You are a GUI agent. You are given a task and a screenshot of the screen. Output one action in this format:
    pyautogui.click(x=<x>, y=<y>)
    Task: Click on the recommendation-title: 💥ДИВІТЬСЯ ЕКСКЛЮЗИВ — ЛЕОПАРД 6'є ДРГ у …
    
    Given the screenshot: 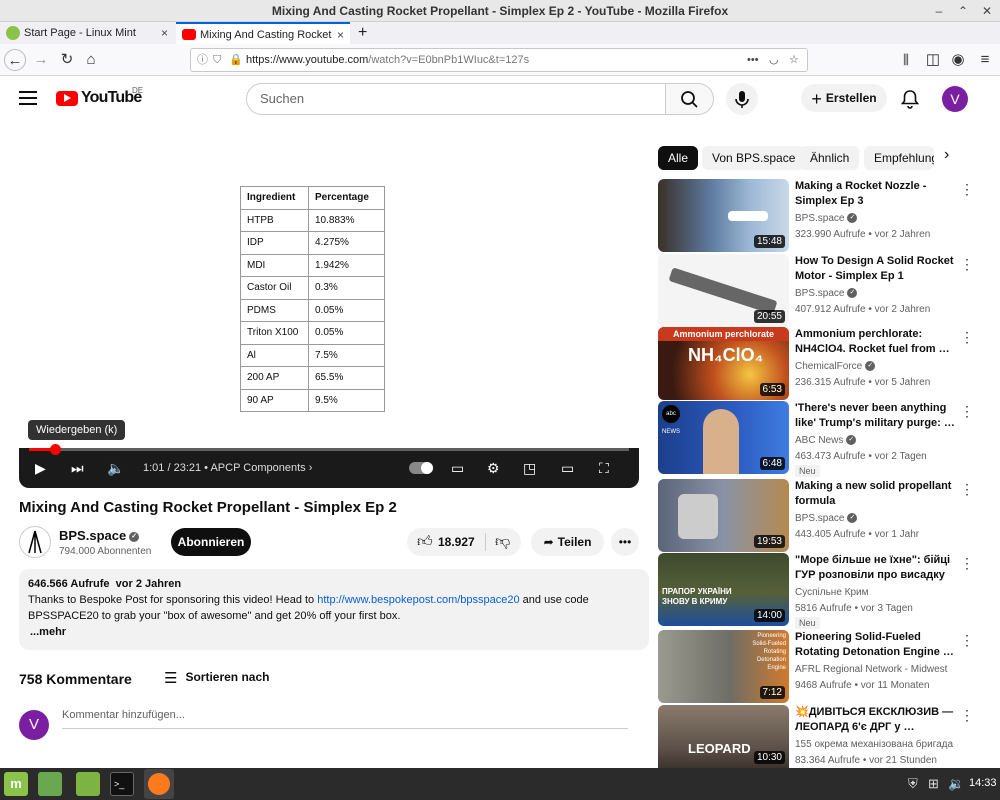 What is the action you would take?
    pyautogui.click(x=875, y=720)
    